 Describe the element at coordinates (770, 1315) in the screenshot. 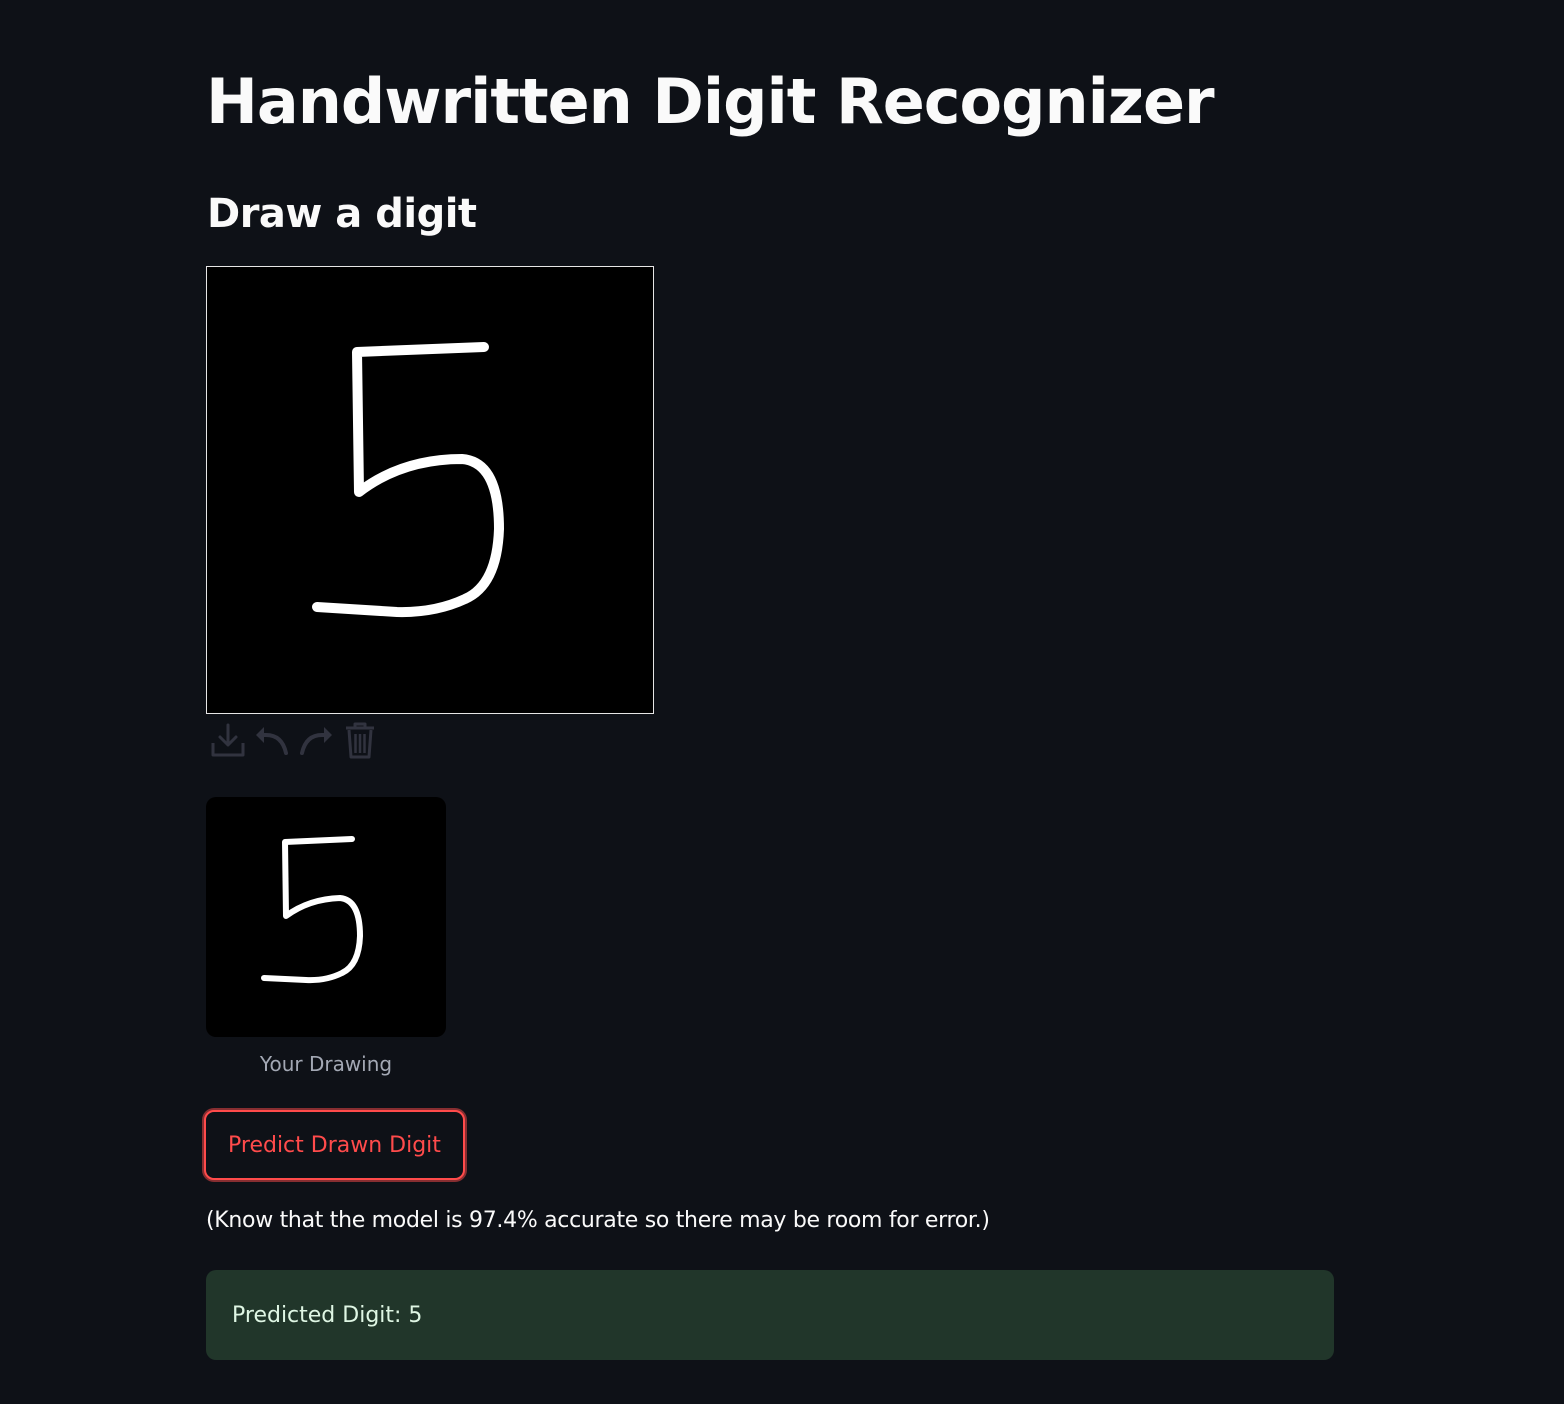

I see `prediction-result-alert: Predicted Digit: 5` at that location.